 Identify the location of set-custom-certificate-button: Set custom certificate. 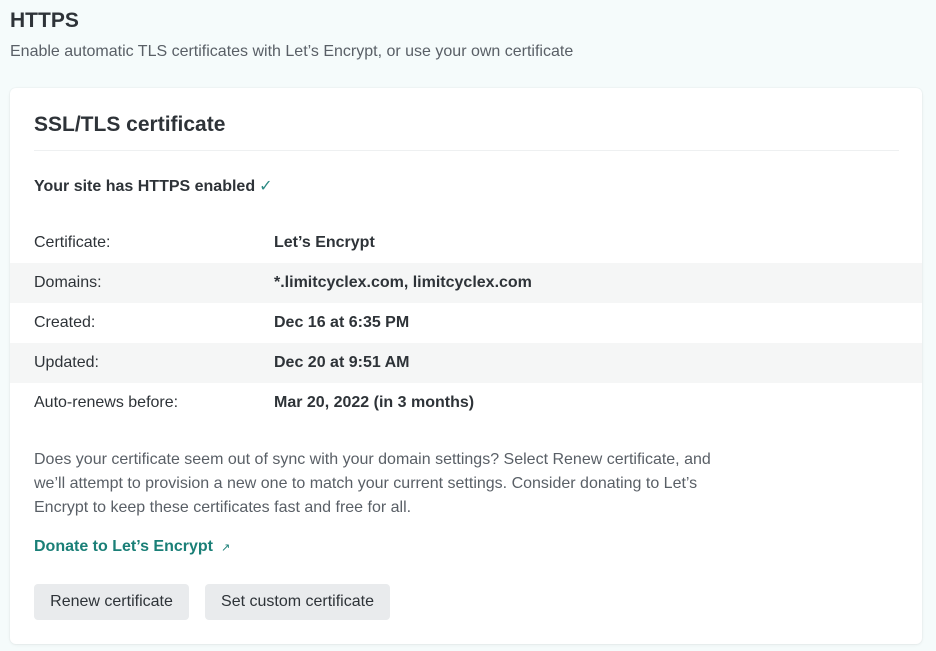
(297, 602).